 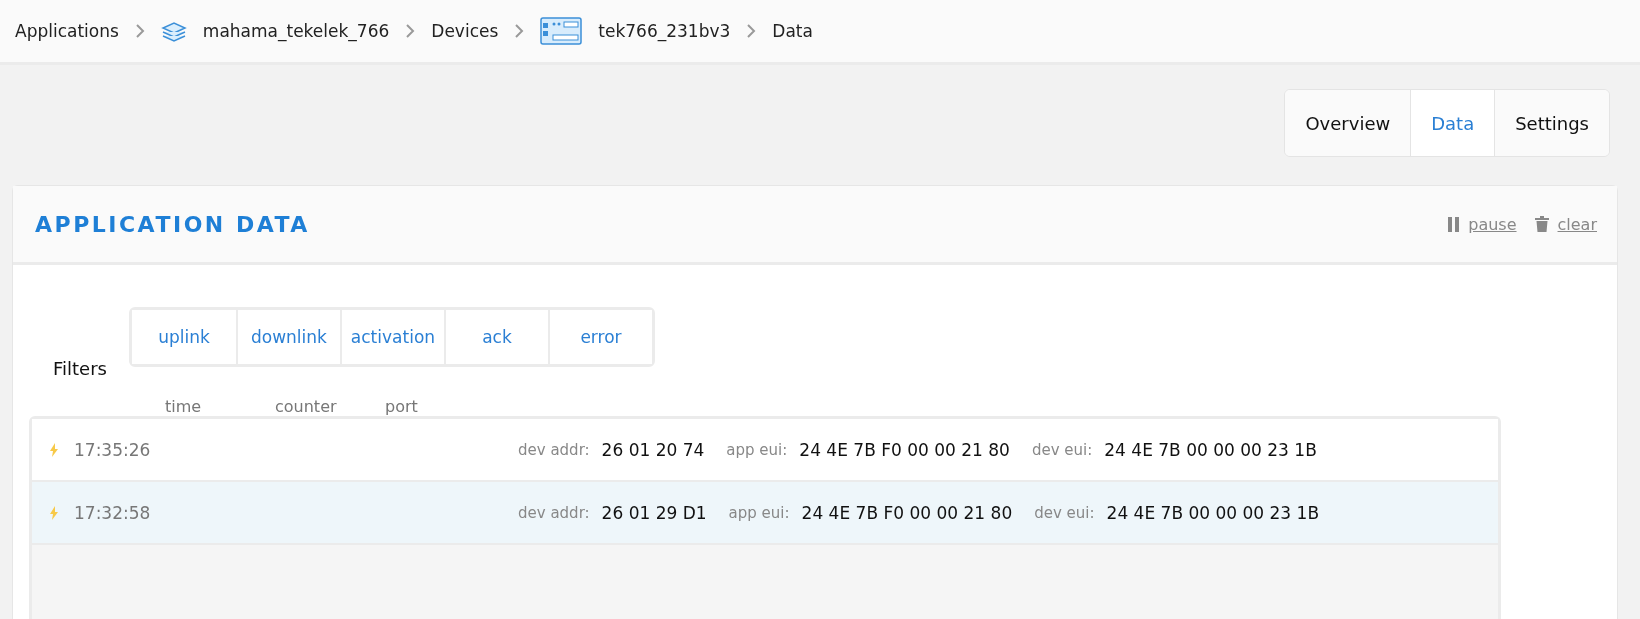 I want to click on layers-icon, so click(x=173, y=31).